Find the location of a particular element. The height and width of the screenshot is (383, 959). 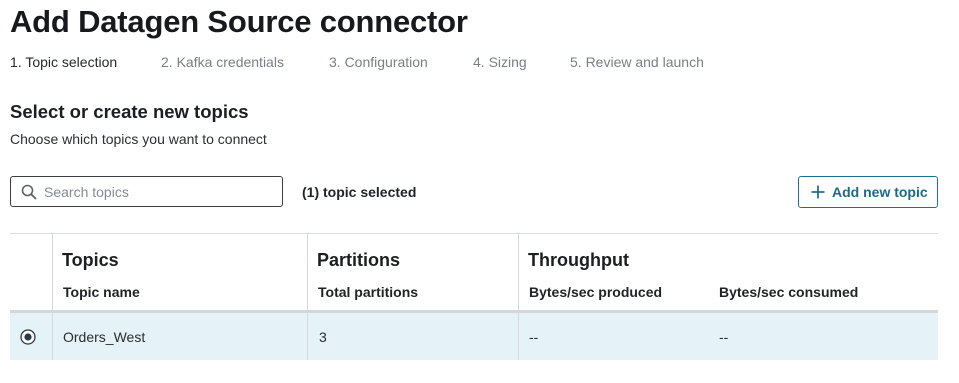

search-box is located at coordinates (146, 191).